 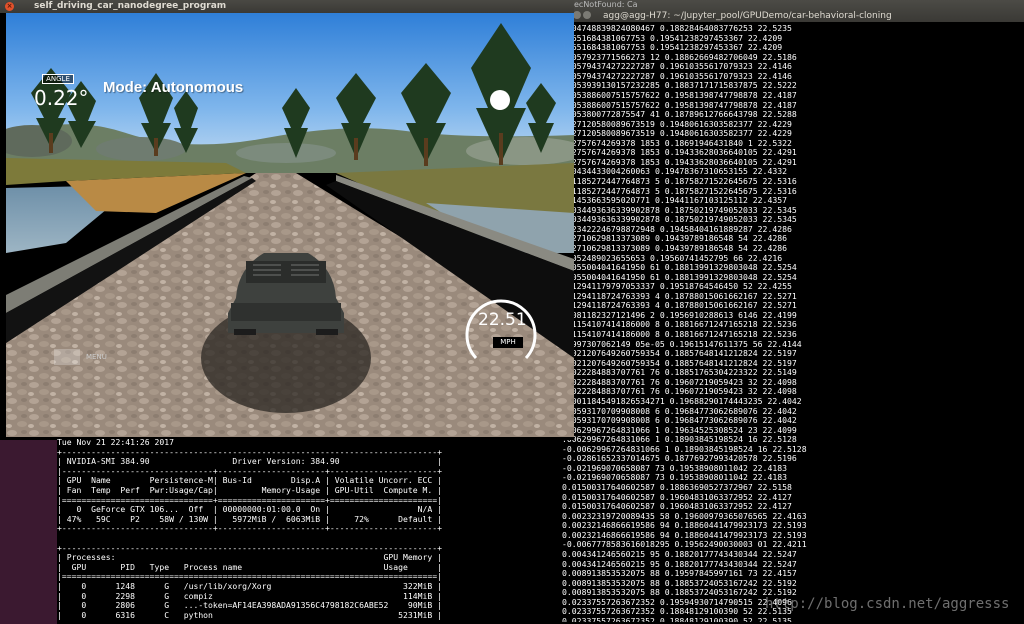 I want to click on watermark-text: http://blog.csdn.net/aggresss, so click(x=887, y=604).